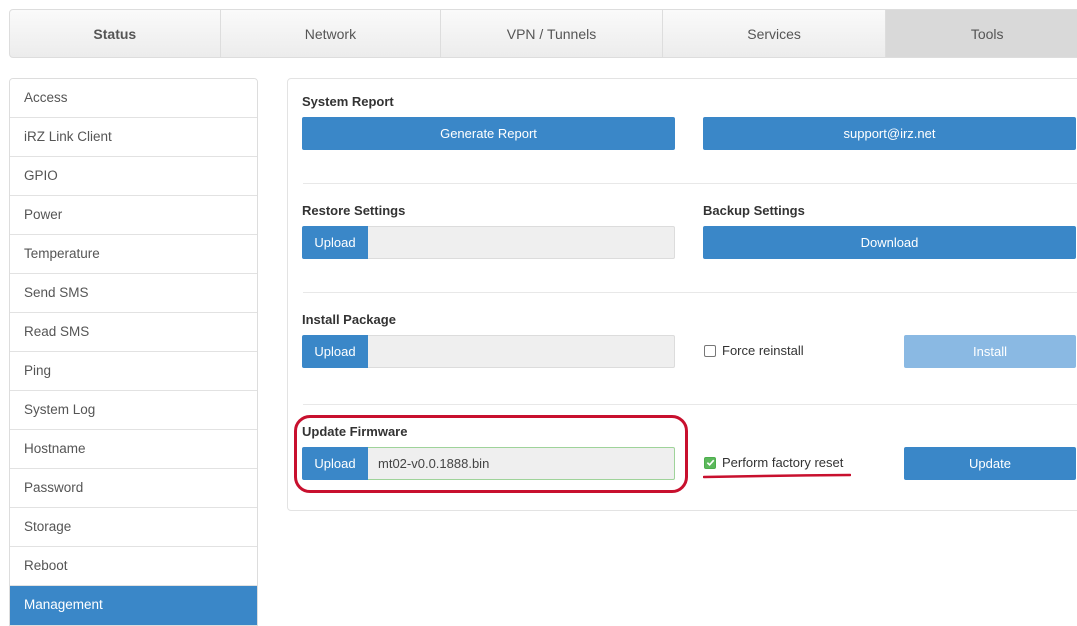 This screenshot has height=626, width=1077. What do you see at coordinates (710, 350) in the screenshot?
I see `force-reinstall-checkbox` at bounding box center [710, 350].